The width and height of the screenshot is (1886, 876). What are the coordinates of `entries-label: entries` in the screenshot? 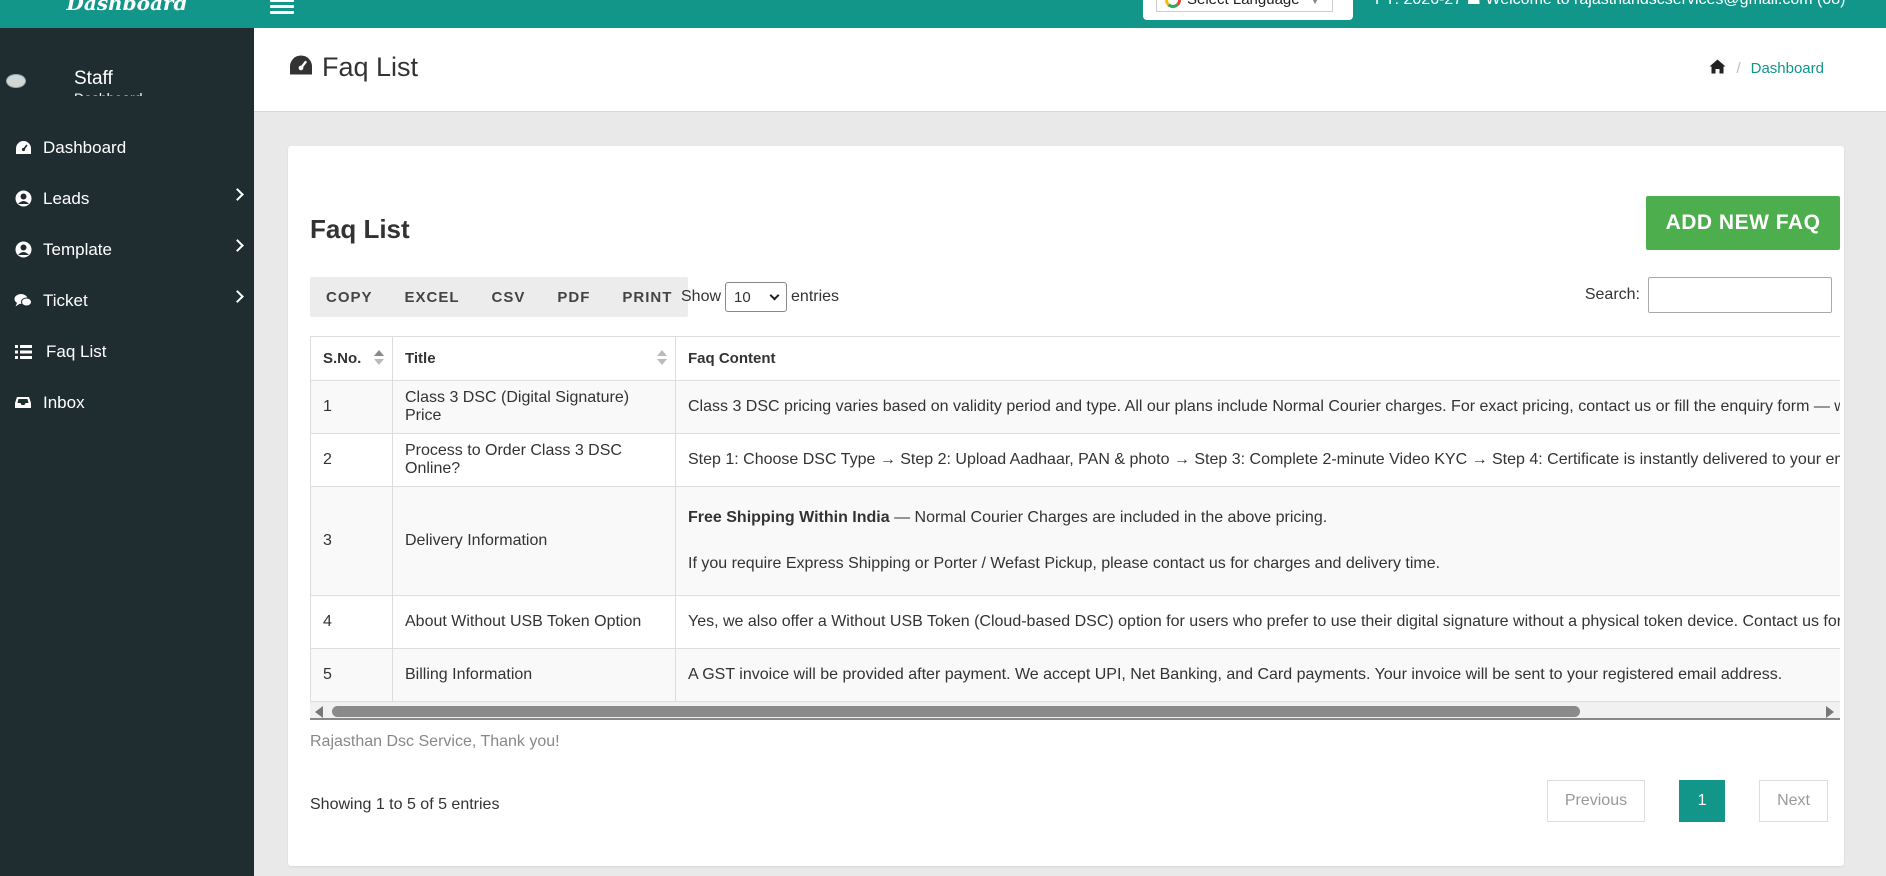 It's located at (815, 296).